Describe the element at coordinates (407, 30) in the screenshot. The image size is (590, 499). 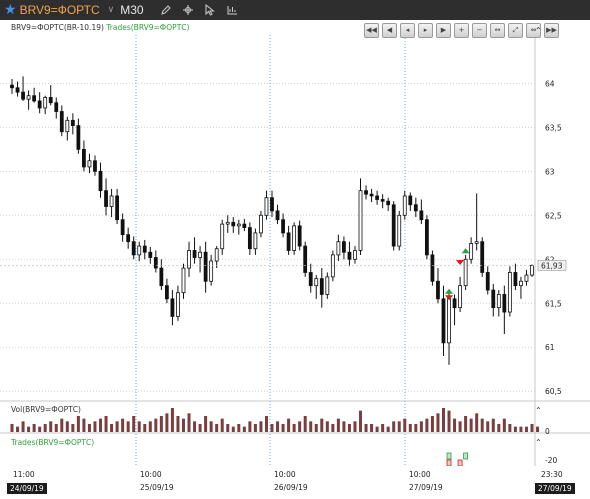
I see `prev-icon: ◂` at that location.